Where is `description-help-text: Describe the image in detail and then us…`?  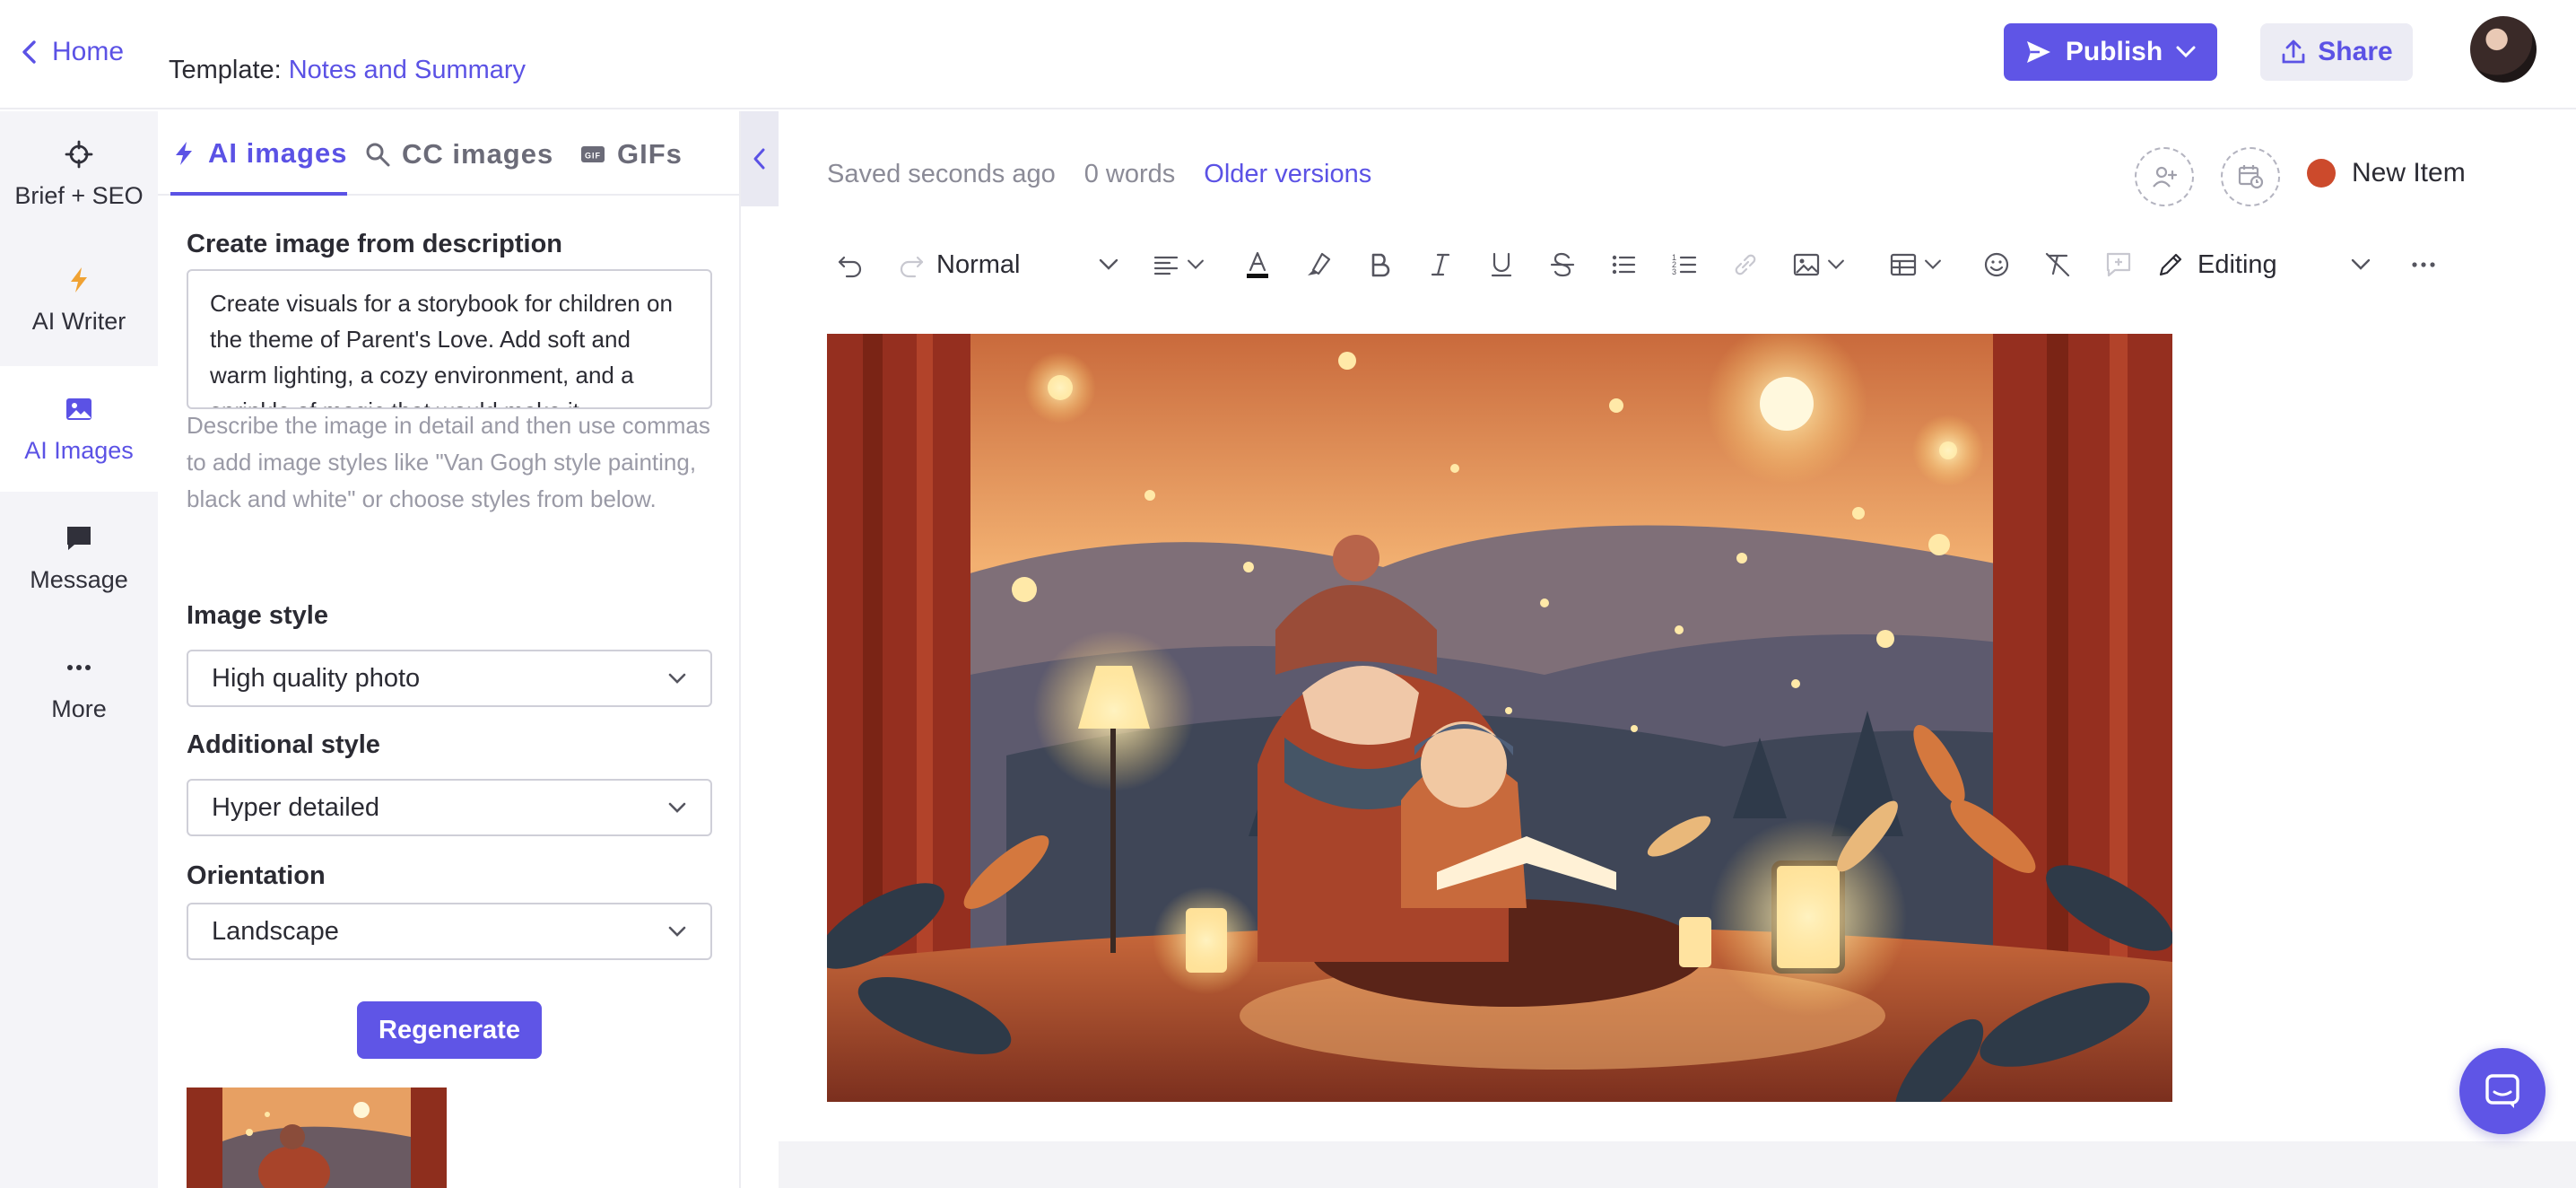 description-help-text: Describe the image in detail and then us… is located at coordinates (448, 462).